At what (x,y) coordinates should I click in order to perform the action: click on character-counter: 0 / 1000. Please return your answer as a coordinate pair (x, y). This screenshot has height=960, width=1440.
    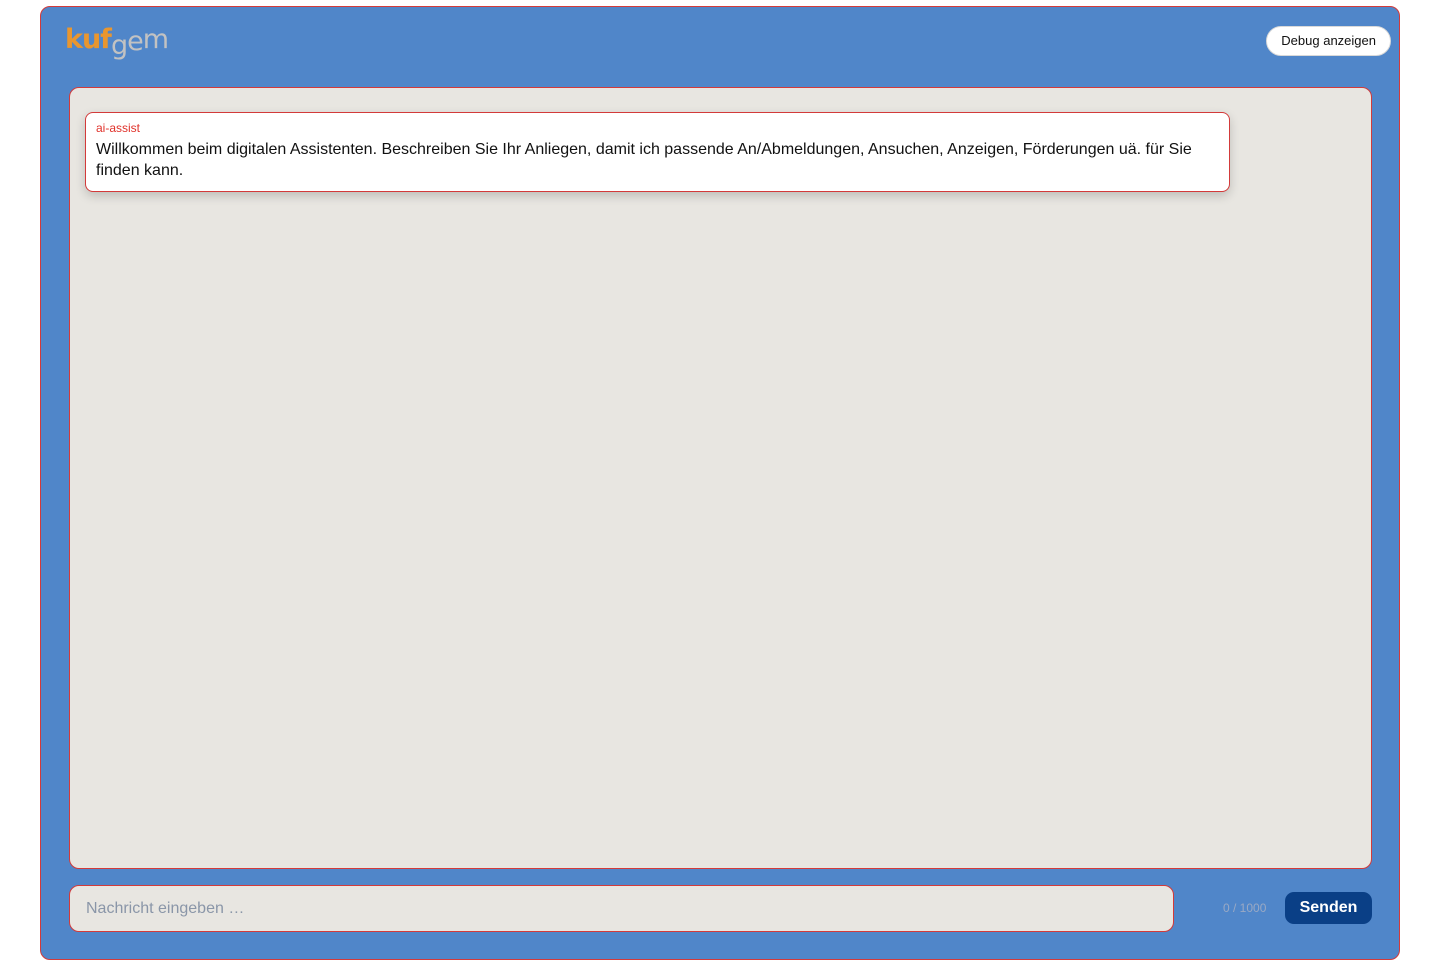
    Looking at the image, I should click on (1245, 908).